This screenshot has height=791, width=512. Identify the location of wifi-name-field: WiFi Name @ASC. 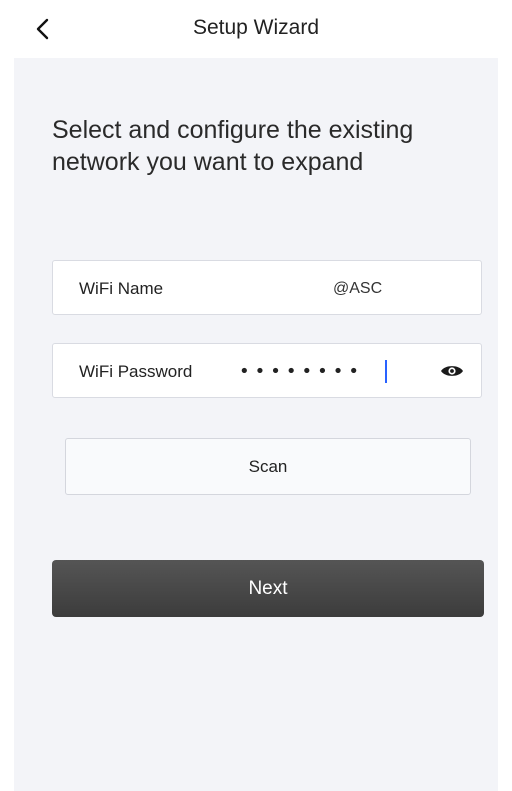
(267, 287).